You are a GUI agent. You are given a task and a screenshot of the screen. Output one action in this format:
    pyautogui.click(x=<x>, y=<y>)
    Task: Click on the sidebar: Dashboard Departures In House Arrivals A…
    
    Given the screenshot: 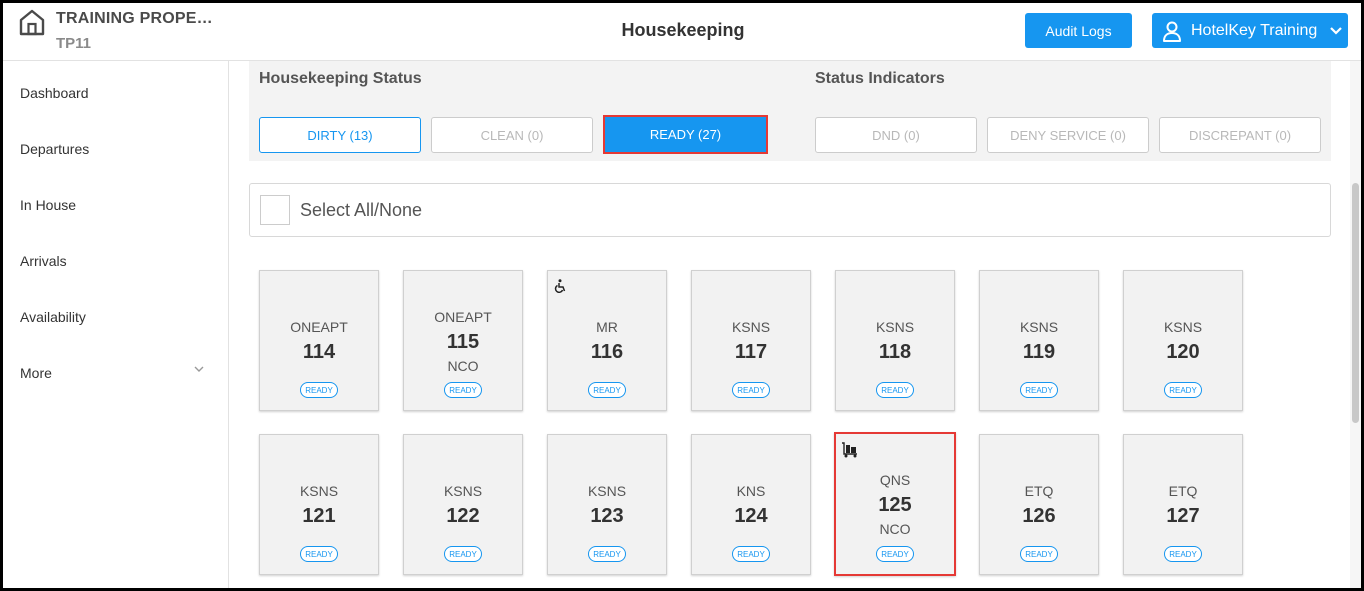 What is the action you would take?
    pyautogui.click(x=116, y=324)
    